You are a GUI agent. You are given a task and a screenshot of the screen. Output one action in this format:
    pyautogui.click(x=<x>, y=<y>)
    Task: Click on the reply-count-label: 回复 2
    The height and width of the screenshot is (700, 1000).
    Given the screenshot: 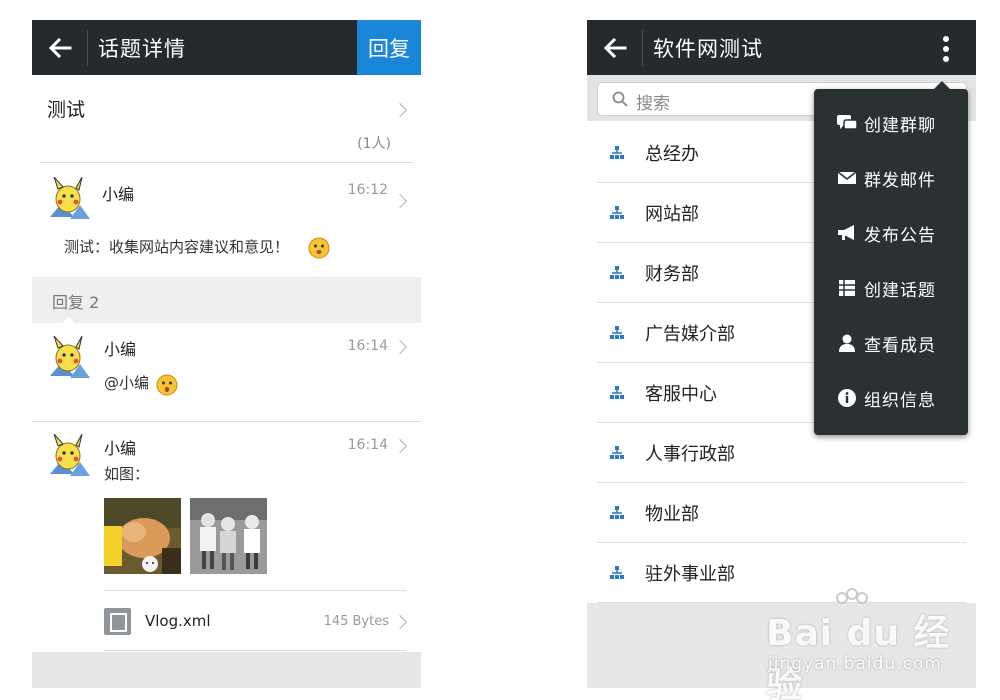 What is the action you would take?
    pyautogui.click(x=76, y=302)
    